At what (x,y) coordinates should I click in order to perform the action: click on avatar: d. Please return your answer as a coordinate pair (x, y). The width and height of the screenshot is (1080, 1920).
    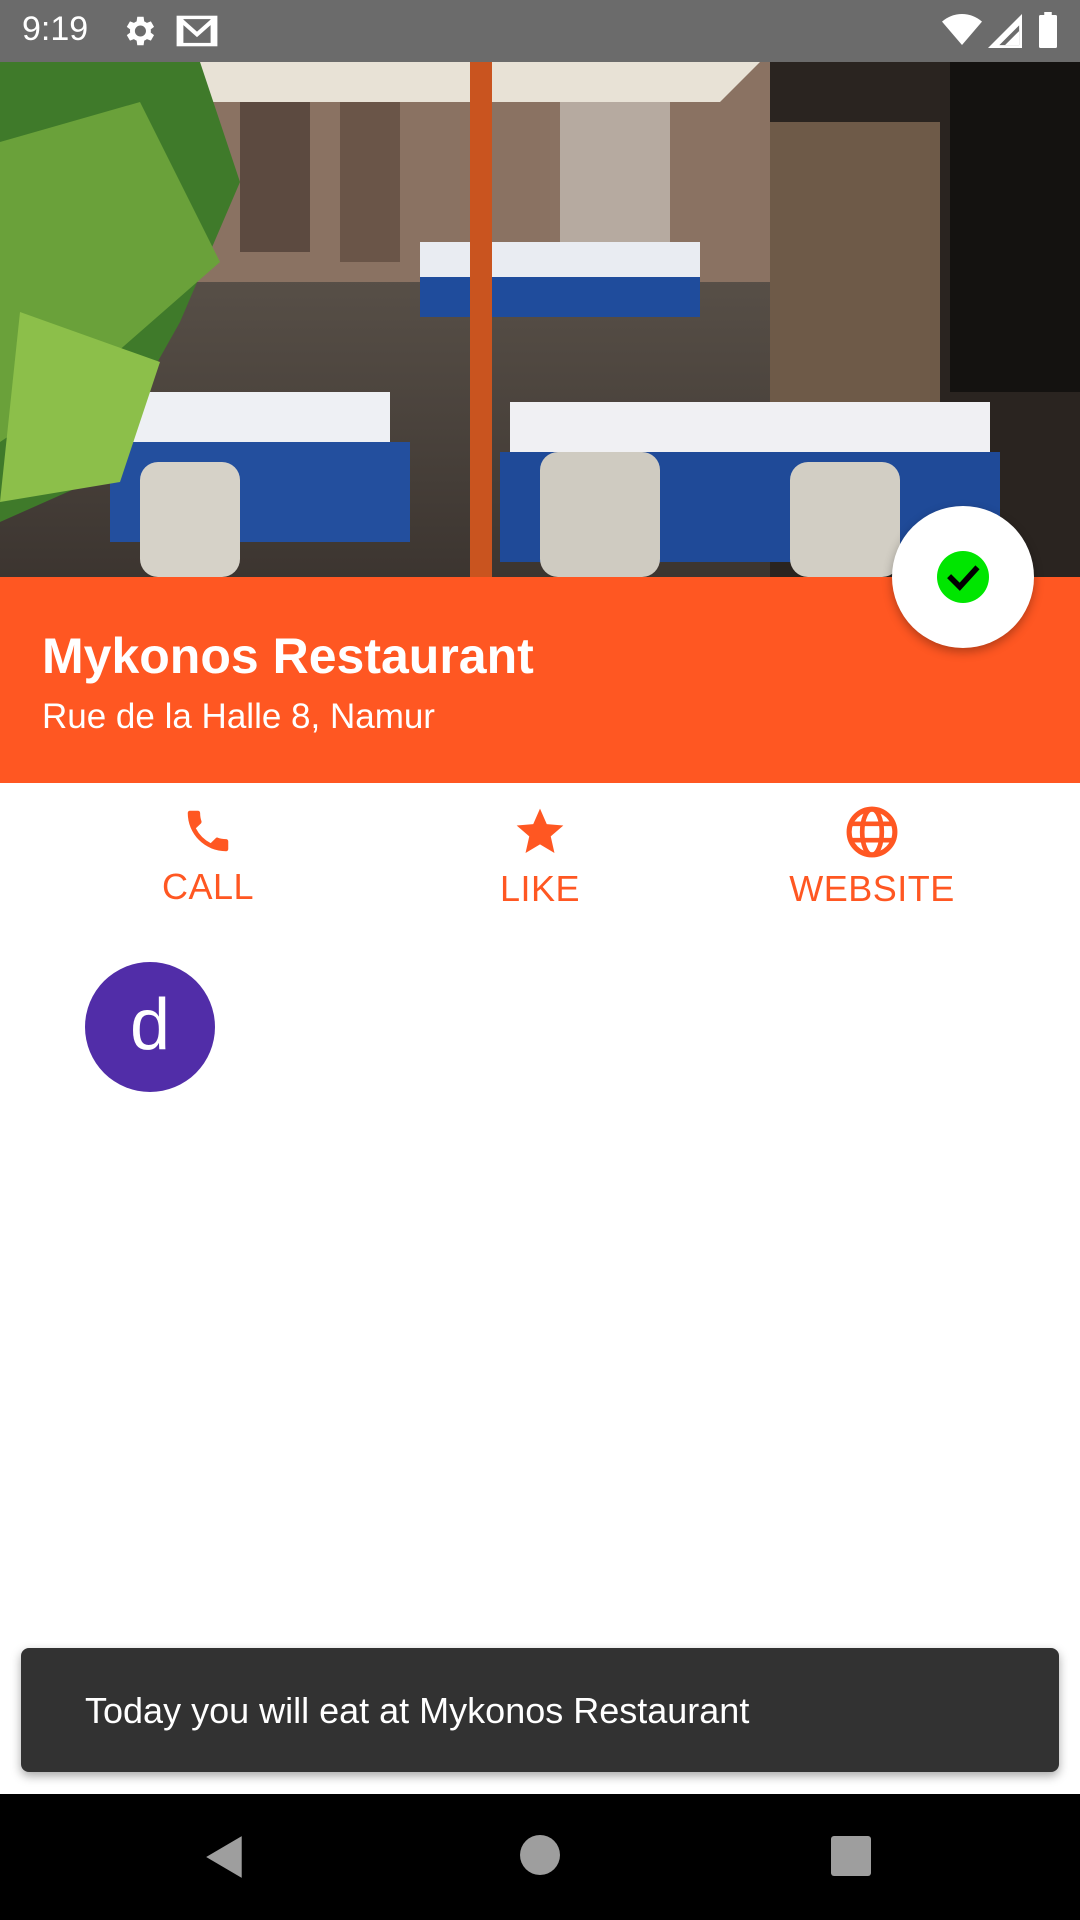
    Looking at the image, I should click on (150, 1027).